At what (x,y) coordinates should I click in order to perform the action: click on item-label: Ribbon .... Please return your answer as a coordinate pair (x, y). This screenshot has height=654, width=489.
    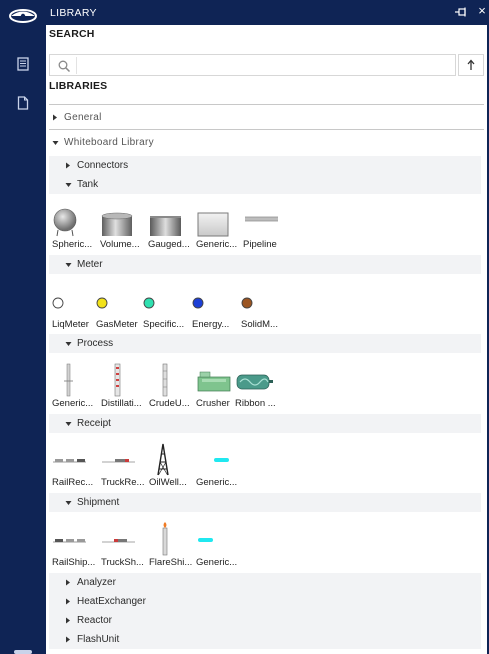
    Looking at the image, I should click on (255, 403).